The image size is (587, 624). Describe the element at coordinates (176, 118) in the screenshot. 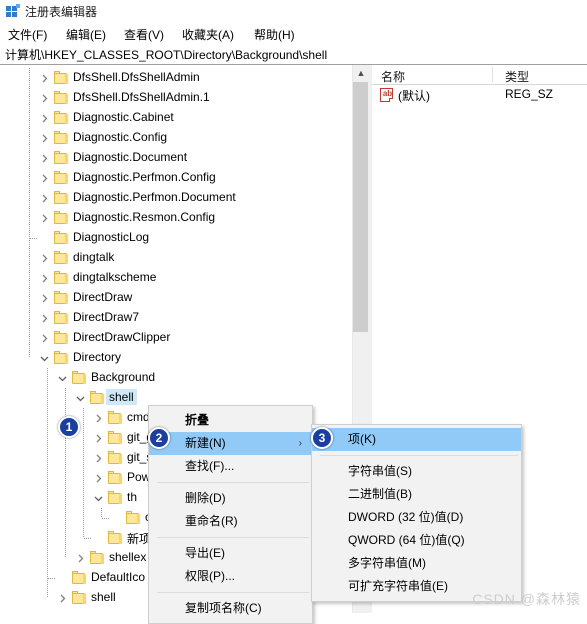

I see `tree-item-diagnosticcabinet: Diagnostic.Cabinet` at that location.